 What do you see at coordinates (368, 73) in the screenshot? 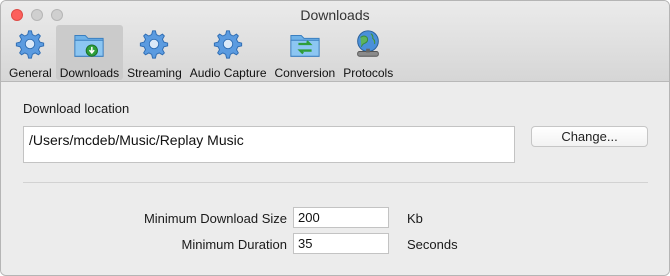
I see `tab-protocols-label: Protocols` at bounding box center [368, 73].